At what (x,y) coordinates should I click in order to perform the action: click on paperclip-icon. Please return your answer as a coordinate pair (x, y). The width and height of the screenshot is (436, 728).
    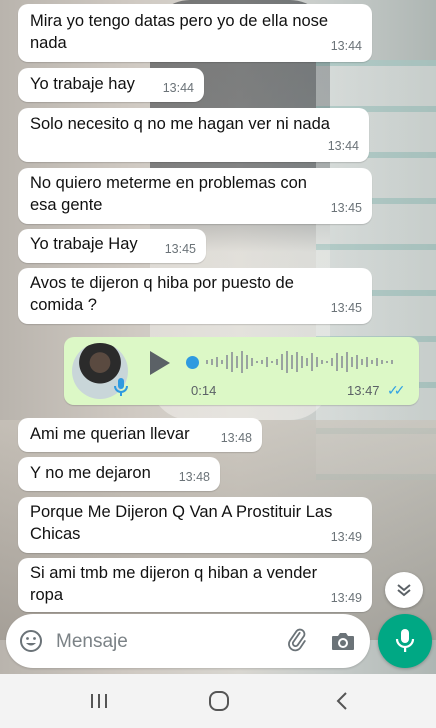
    Looking at the image, I should click on (297, 641).